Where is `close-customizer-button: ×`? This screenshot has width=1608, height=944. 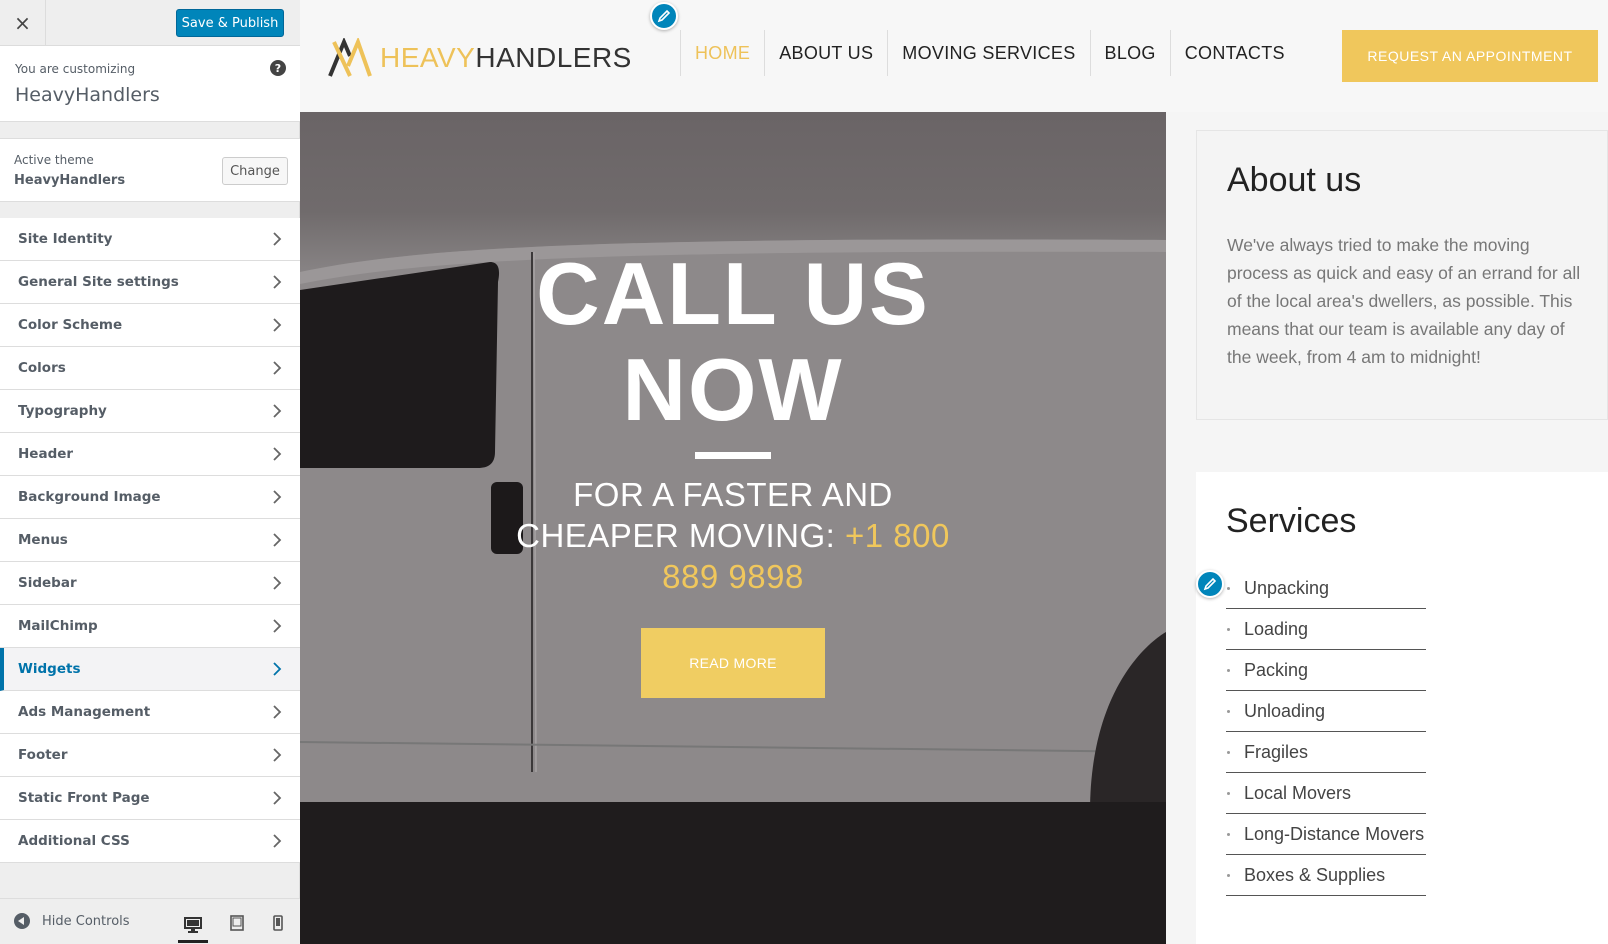
close-customizer-button: × is located at coordinates (23, 23).